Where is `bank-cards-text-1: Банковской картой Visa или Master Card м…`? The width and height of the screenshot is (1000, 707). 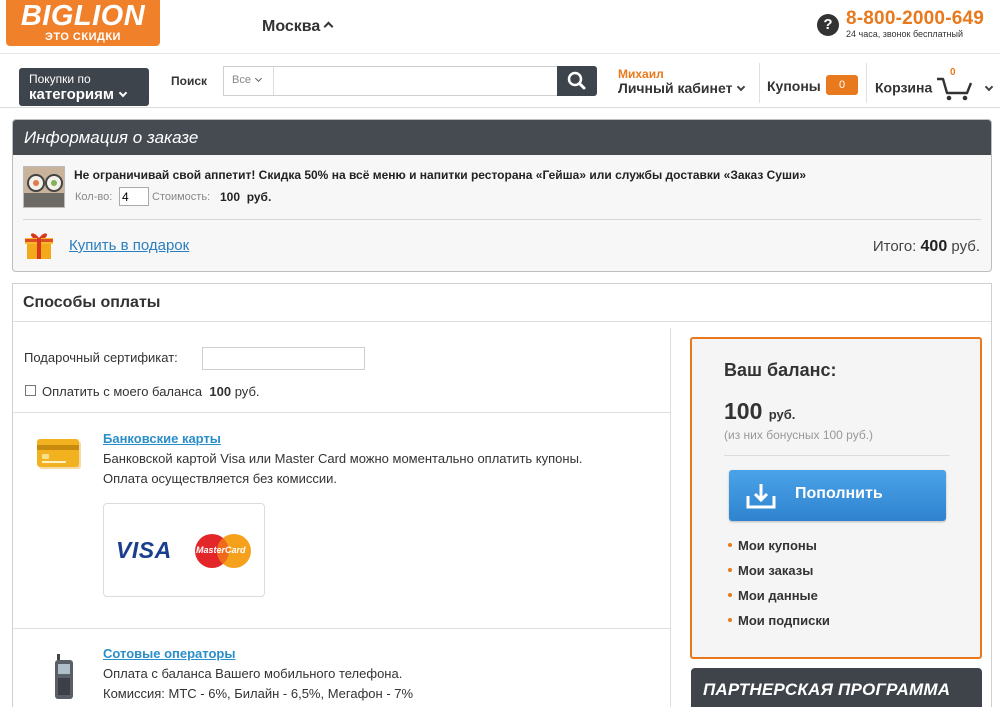
bank-cards-text-1: Банковской картой Visa или Master Card м… is located at coordinates (343, 458).